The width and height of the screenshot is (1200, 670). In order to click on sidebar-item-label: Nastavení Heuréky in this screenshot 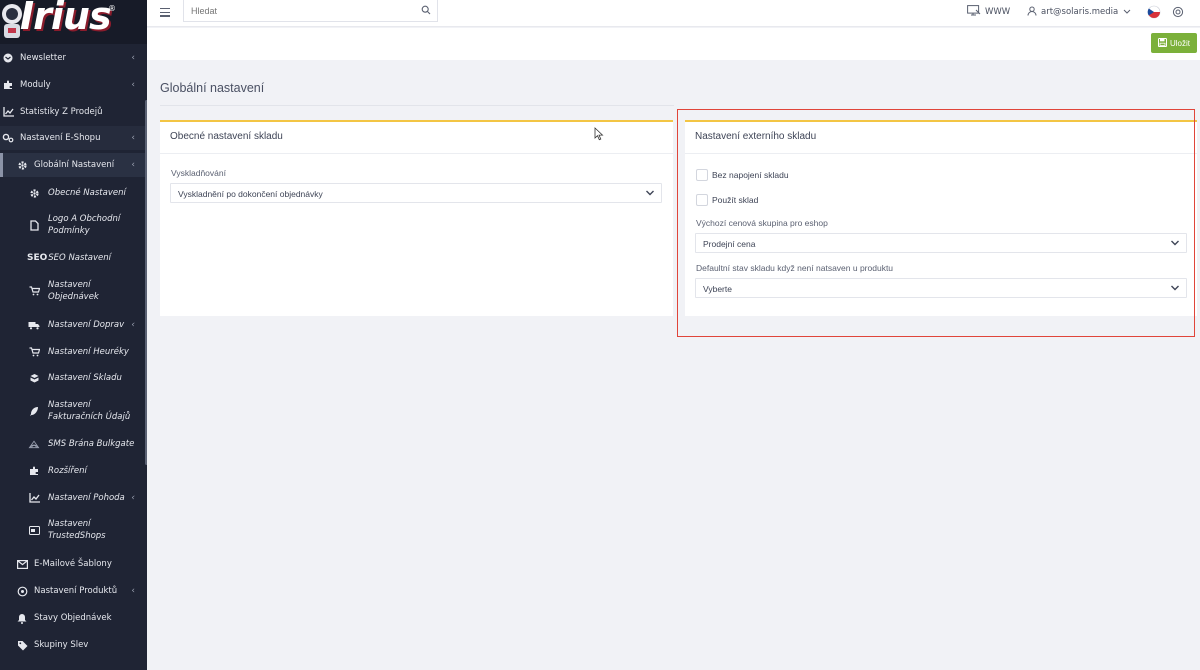, I will do `click(88, 352)`.